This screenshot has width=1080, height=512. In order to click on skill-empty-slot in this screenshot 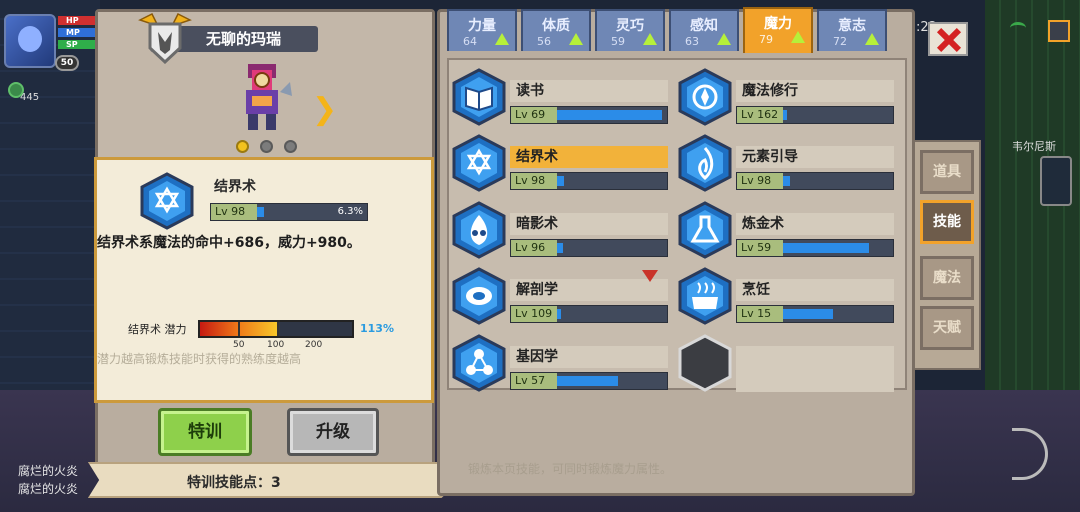, I will do `click(787, 363)`.